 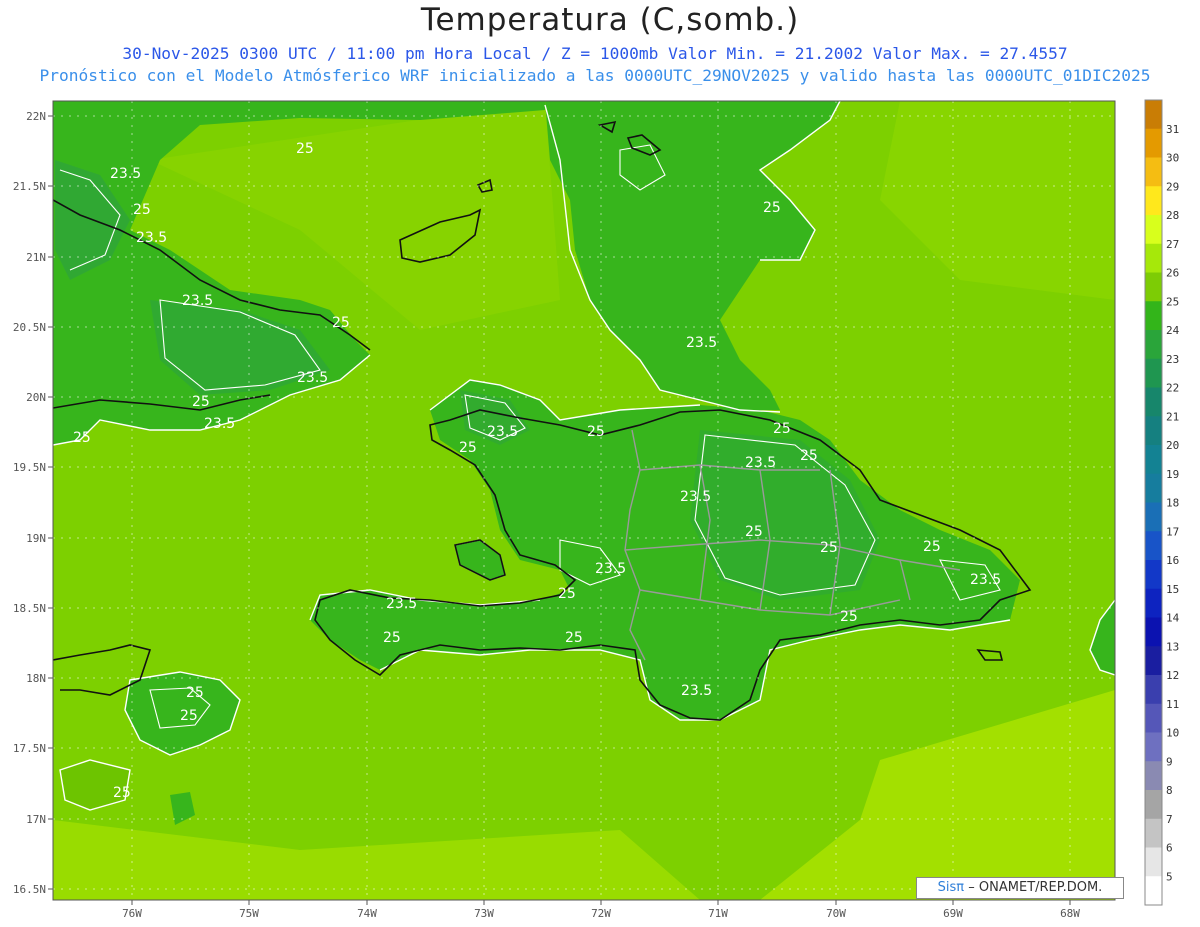 What do you see at coordinates (36, 257) in the screenshot?
I see `lat-label: 21N` at bounding box center [36, 257].